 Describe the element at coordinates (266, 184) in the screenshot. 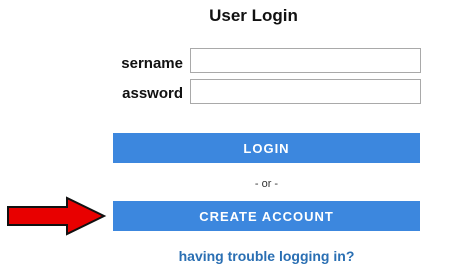

I see `or-separator: - or -` at that location.